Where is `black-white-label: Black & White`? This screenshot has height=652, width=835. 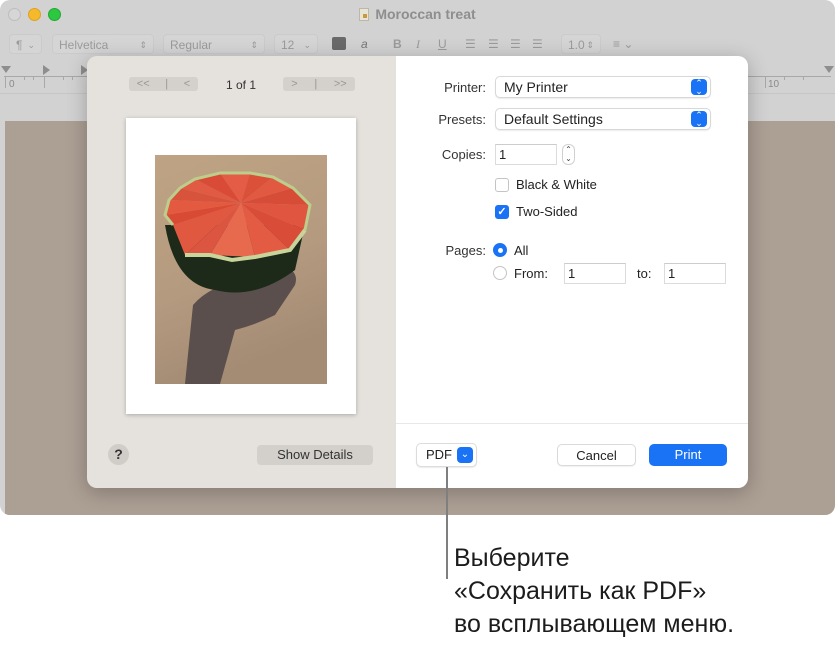
black-white-label: Black & White is located at coordinates (556, 184).